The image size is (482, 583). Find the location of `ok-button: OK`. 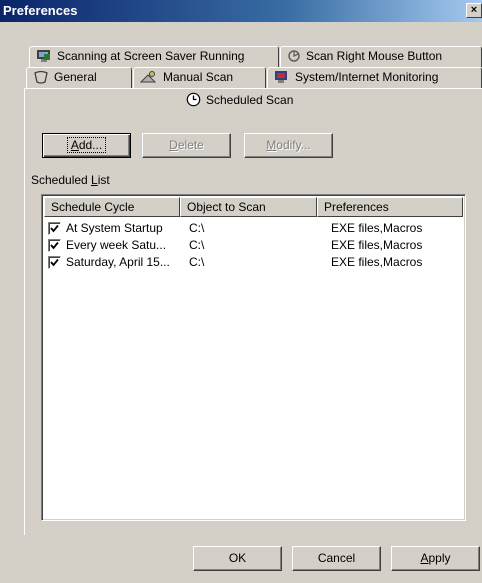

ok-button: OK is located at coordinates (237, 558).